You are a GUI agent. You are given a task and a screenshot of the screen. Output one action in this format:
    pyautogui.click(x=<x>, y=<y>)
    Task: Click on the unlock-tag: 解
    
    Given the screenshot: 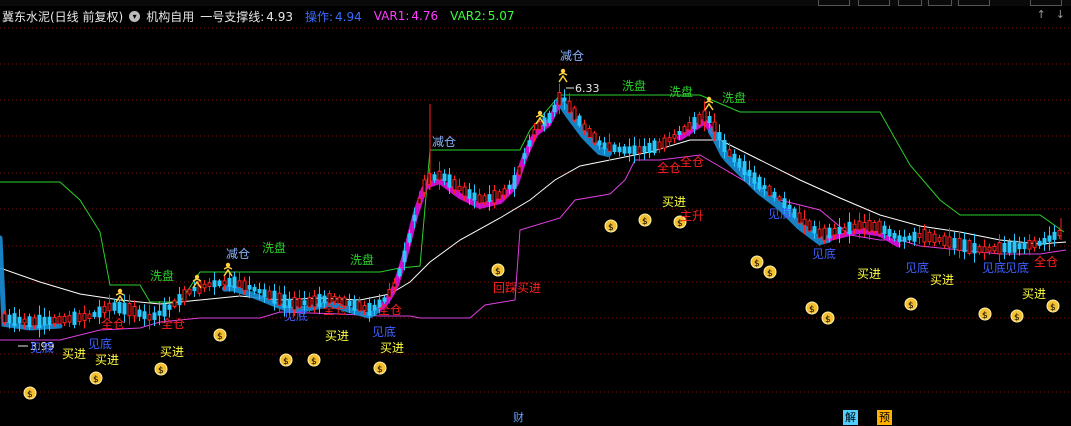 What is the action you would take?
    pyautogui.click(x=850, y=417)
    